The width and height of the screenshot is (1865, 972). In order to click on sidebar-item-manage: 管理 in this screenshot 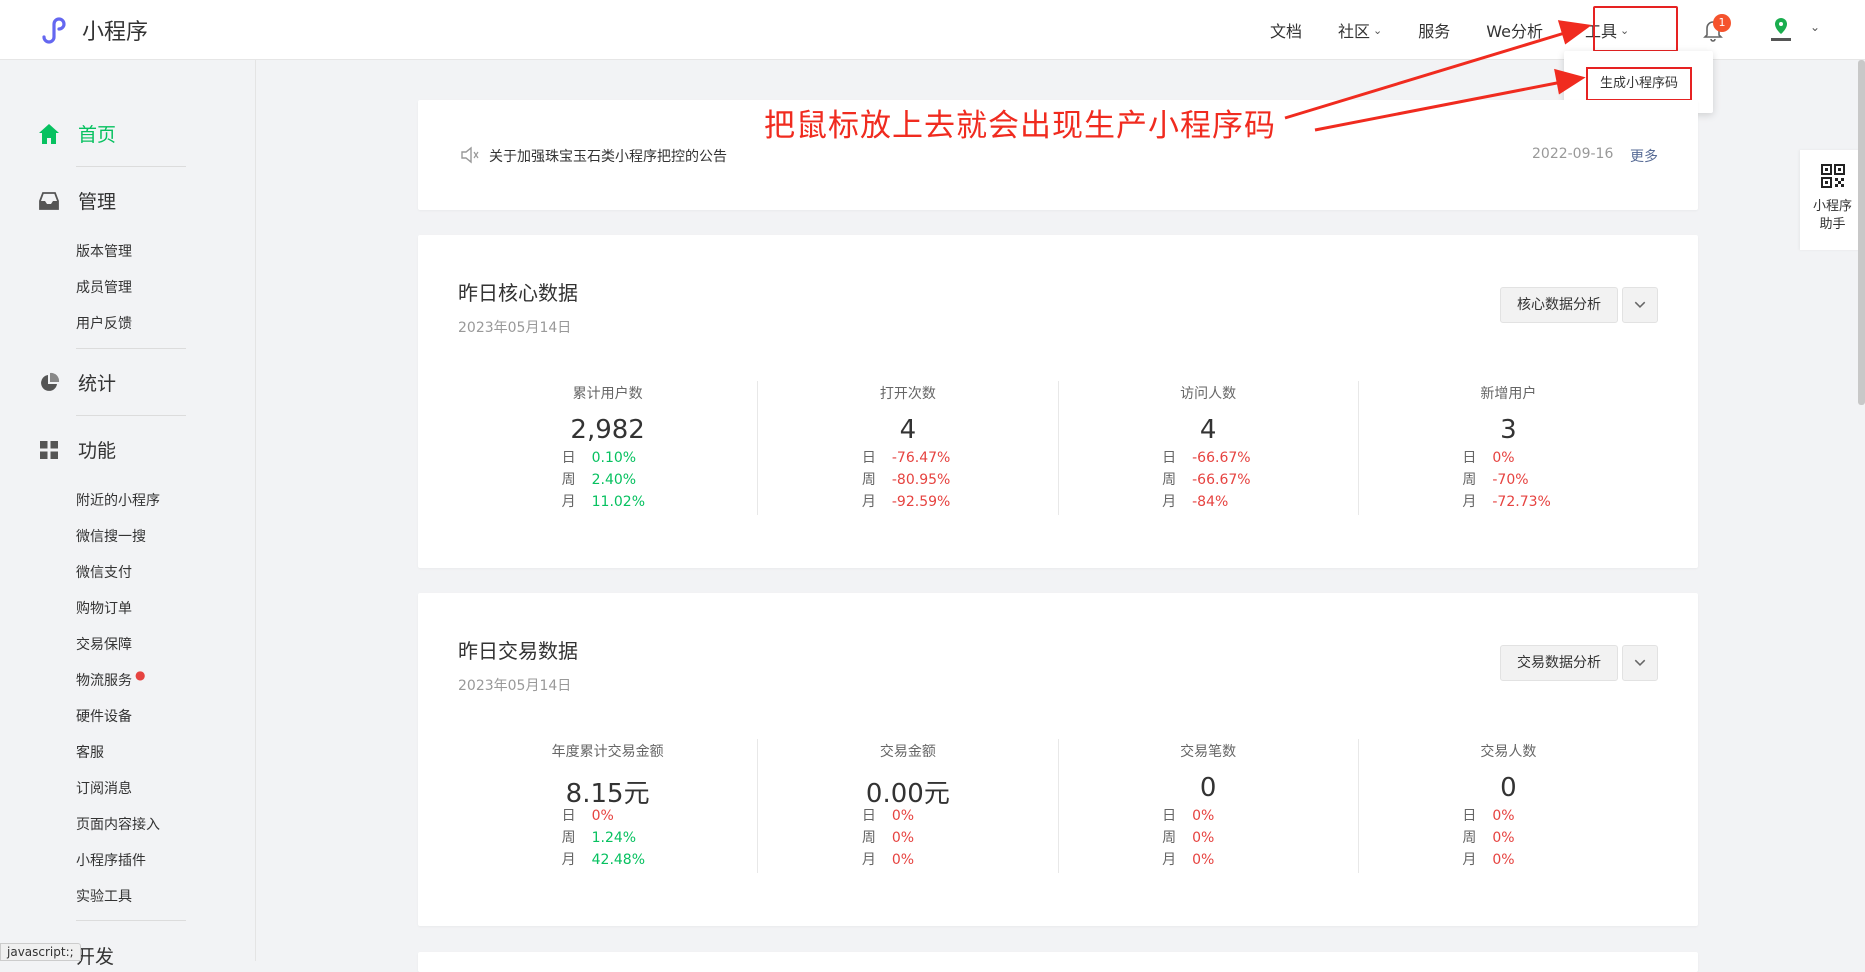, I will do `click(77, 200)`.